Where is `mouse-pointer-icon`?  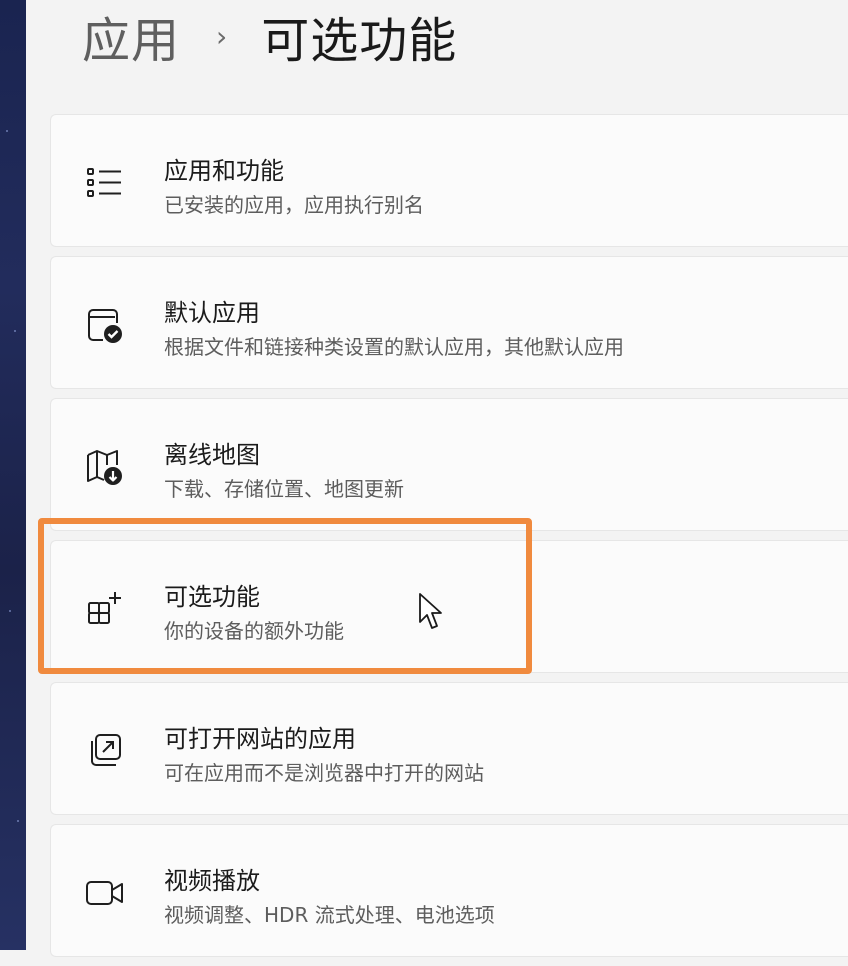 mouse-pointer-icon is located at coordinates (431, 612).